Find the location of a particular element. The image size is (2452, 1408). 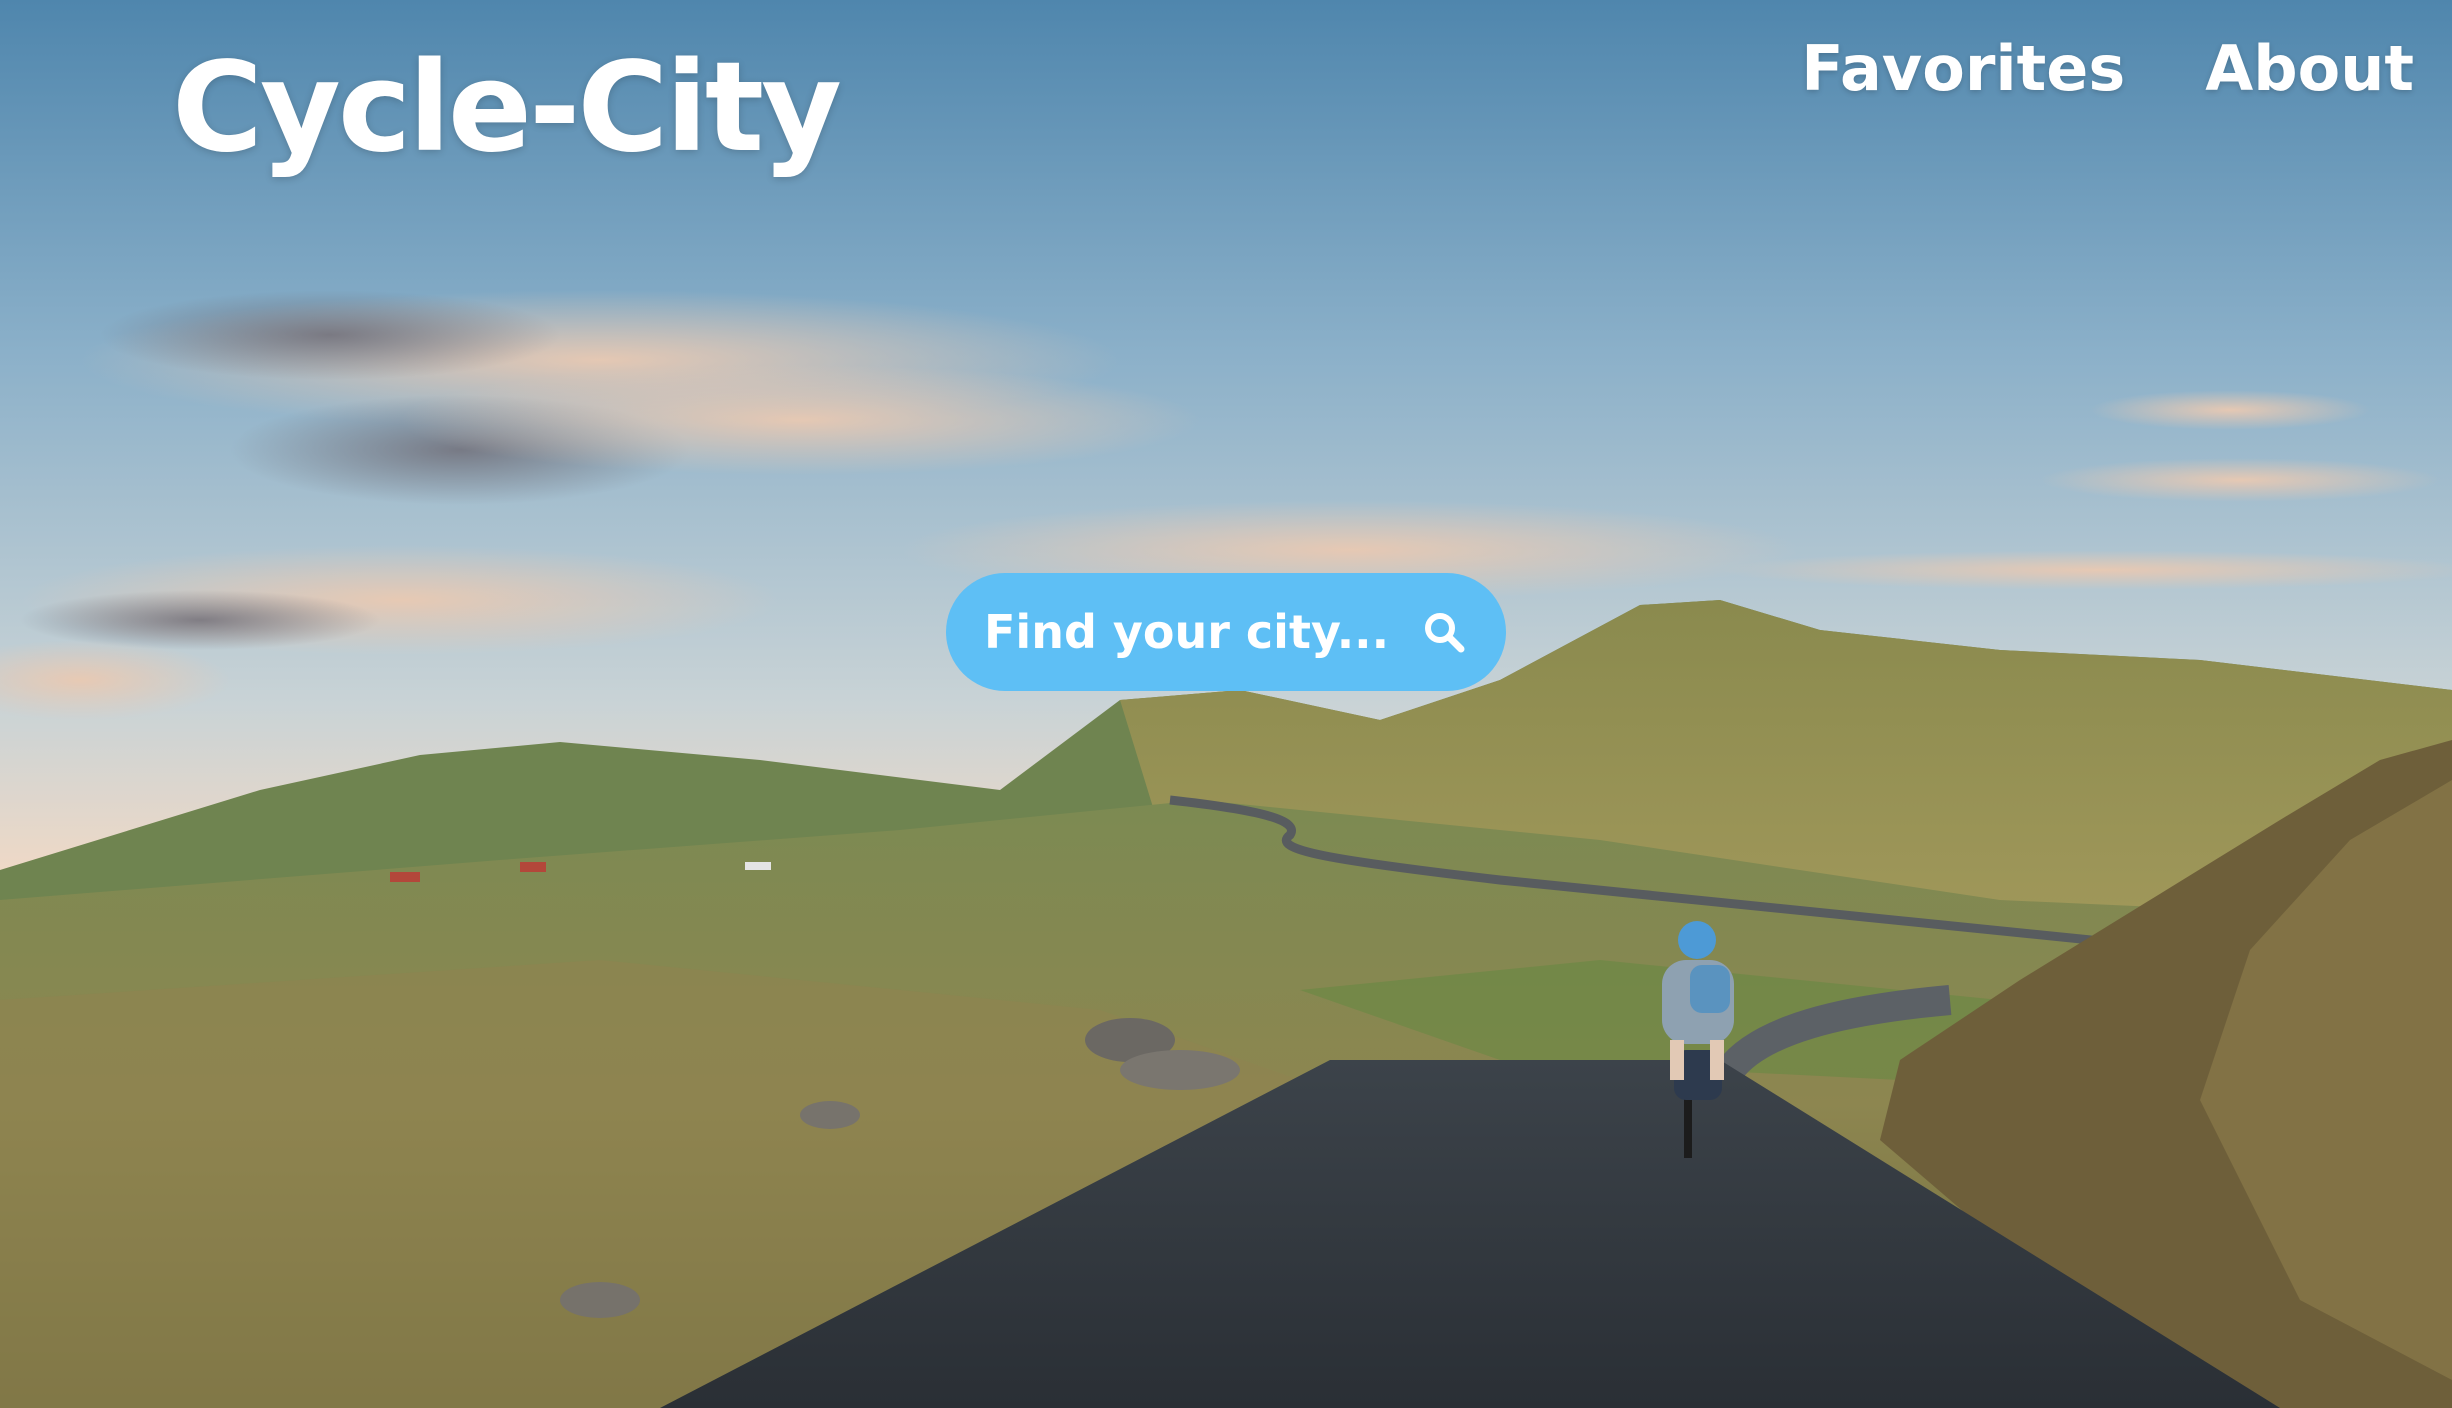

city-search-input is located at coordinates (1200, 632).